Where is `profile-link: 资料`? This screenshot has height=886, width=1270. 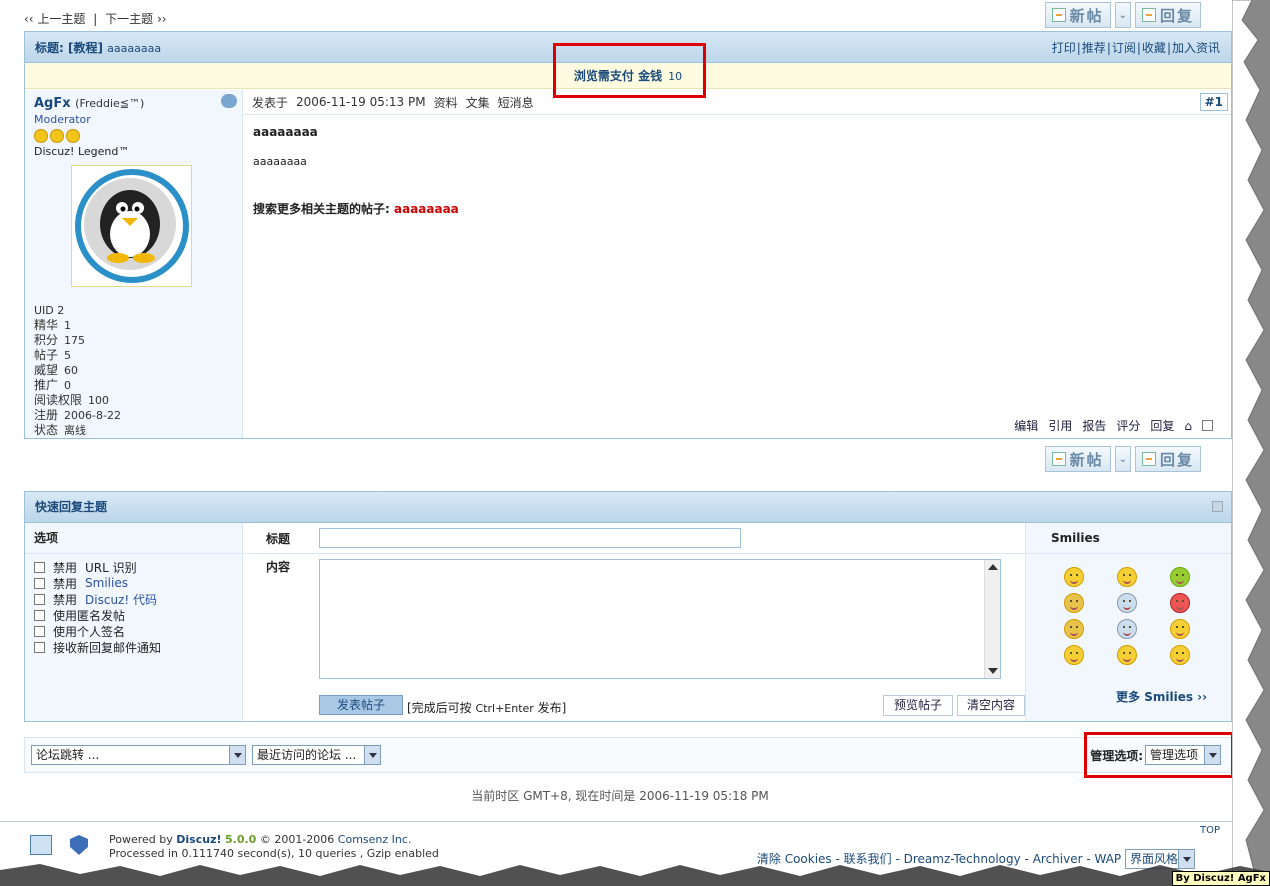 profile-link: 资料 is located at coordinates (446, 102).